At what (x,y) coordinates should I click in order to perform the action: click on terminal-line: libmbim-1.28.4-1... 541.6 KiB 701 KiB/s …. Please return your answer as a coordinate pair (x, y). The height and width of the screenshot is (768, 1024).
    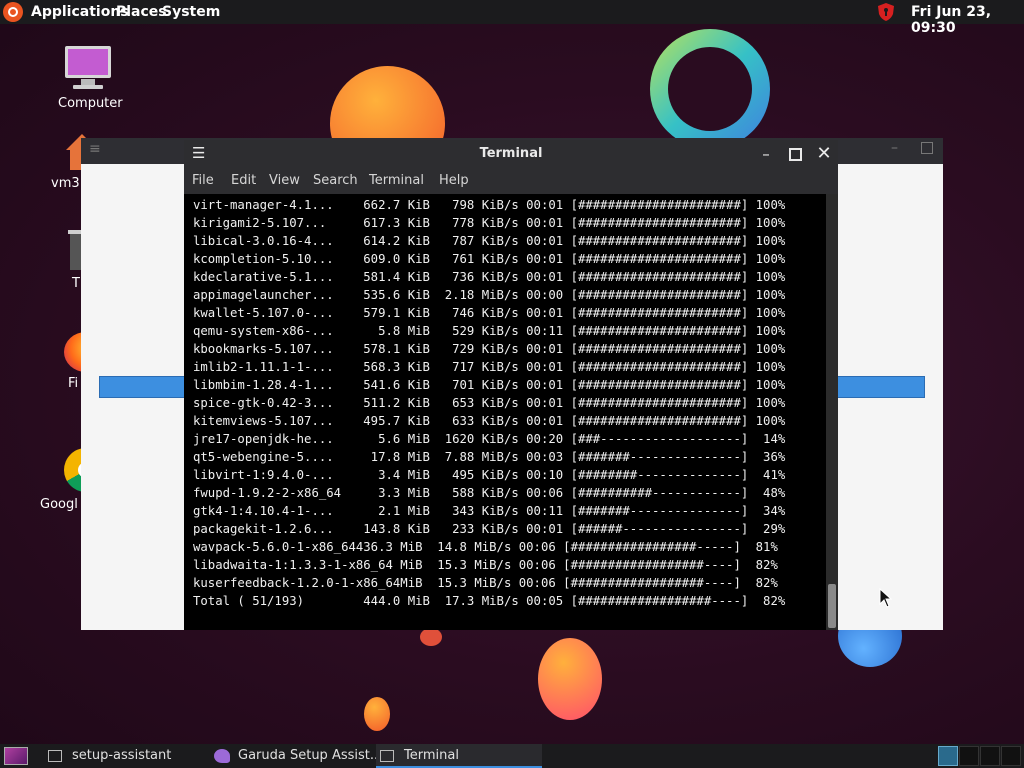
    Looking at the image, I should click on (489, 385).